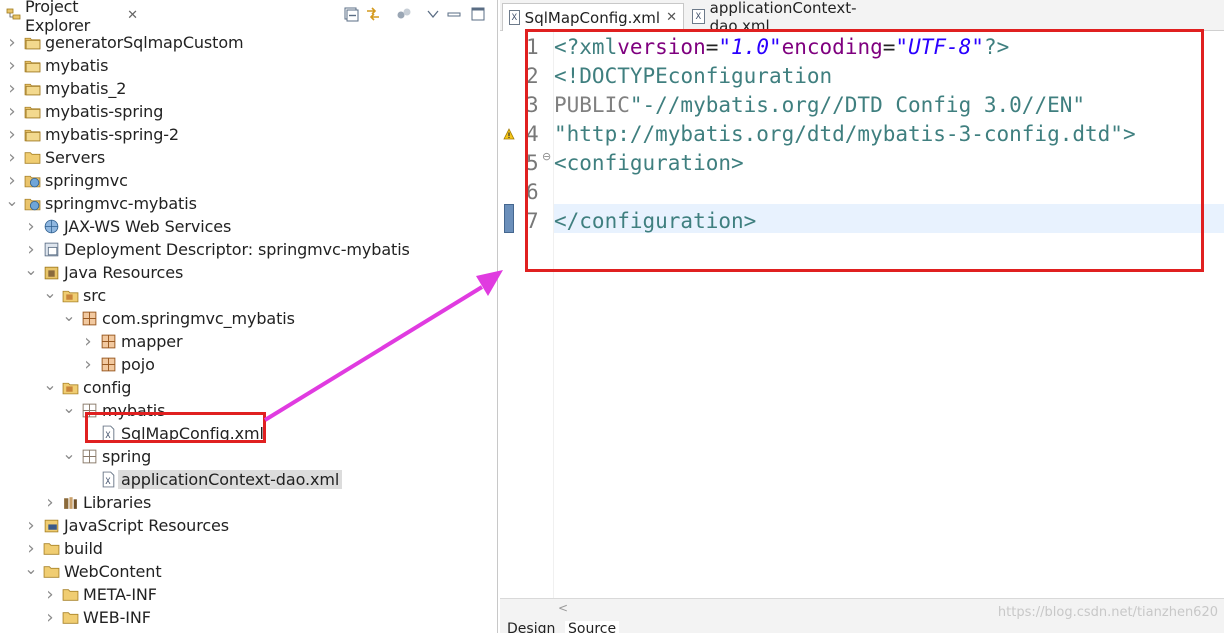 The width and height of the screenshot is (1224, 633). Describe the element at coordinates (152, 341) in the screenshot. I see `tree-item-label: mapper` at that location.